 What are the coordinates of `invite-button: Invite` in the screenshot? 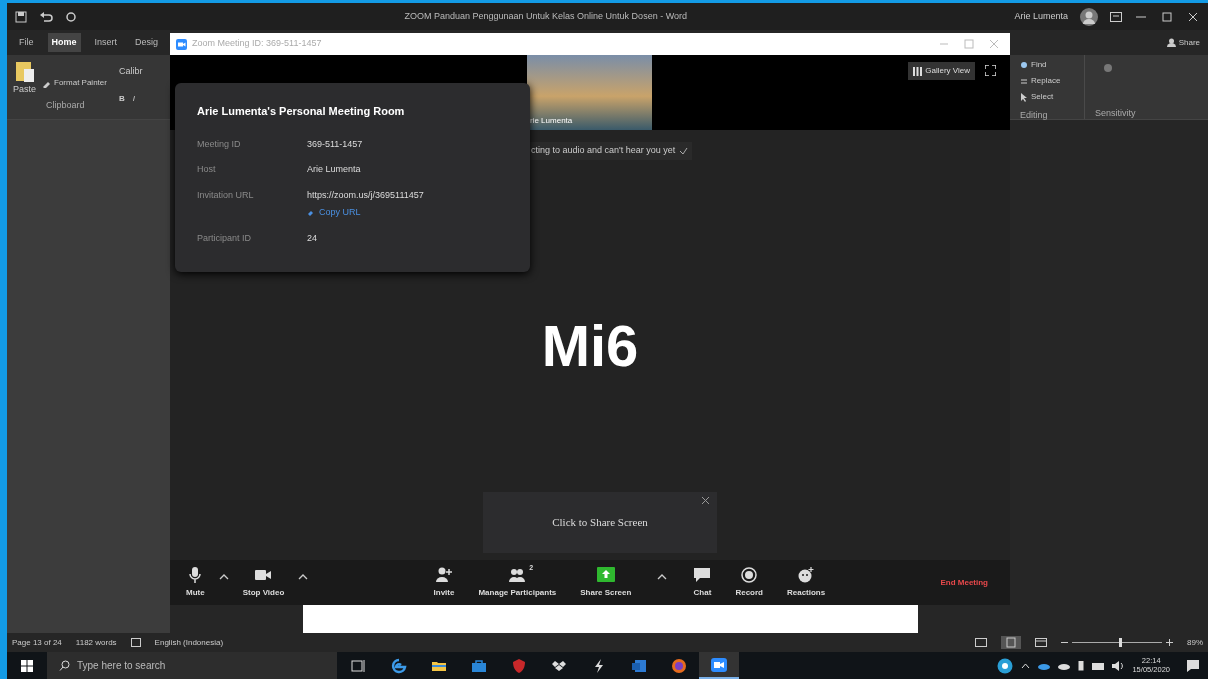 It's located at (444, 582).